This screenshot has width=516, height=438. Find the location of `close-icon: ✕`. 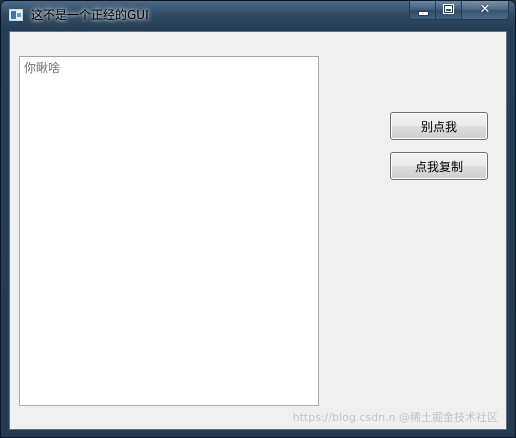

close-icon: ✕ is located at coordinates (485, 9).